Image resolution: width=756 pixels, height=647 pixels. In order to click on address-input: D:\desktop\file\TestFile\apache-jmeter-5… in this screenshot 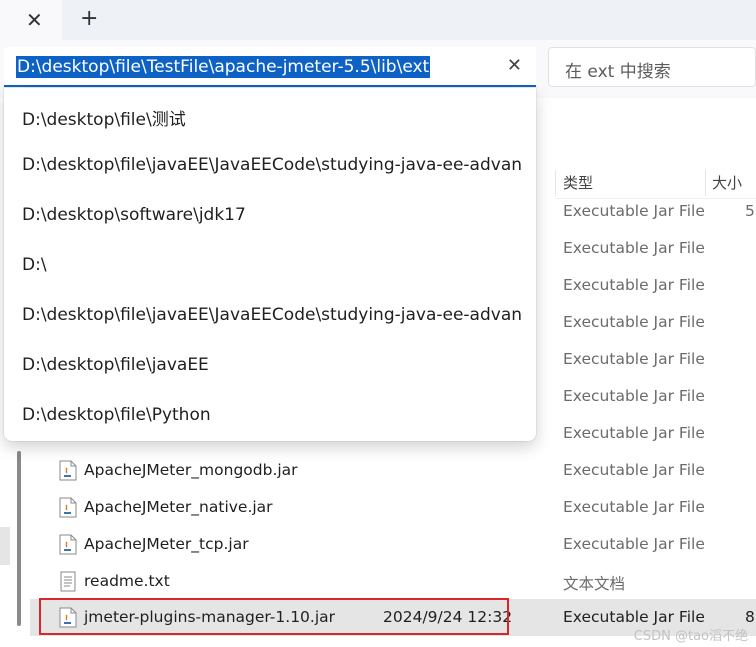, I will do `click(223, 67)`.